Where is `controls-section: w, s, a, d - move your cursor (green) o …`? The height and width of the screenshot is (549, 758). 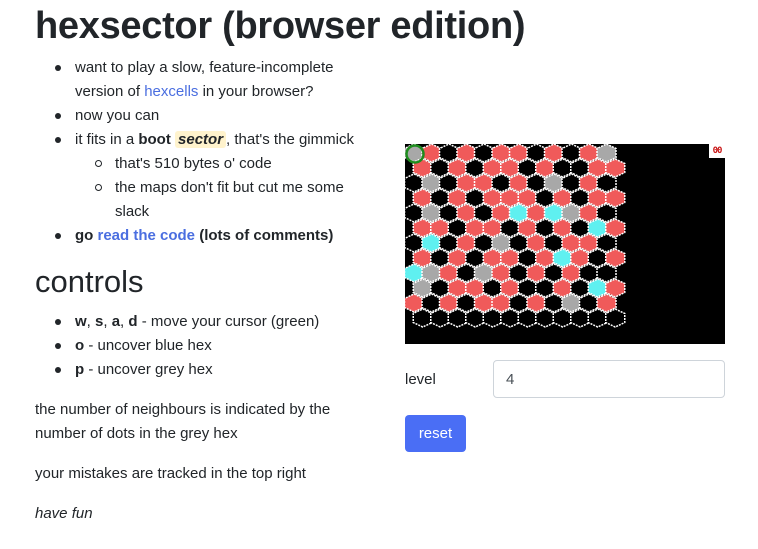
controls-section: w, s, a, d - move your cursor (green) o … is located at coordinates (207, 346).